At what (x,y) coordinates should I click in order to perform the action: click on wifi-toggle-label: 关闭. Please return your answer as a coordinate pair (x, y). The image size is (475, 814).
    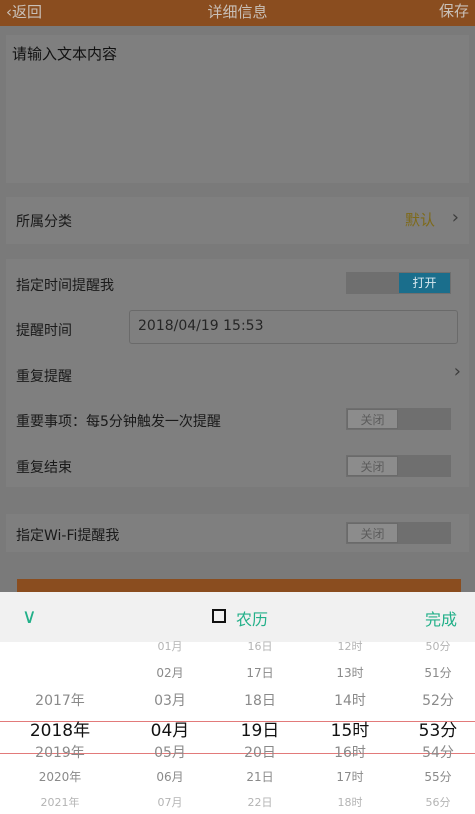
    Looking at the image, I should click on (372, 533).